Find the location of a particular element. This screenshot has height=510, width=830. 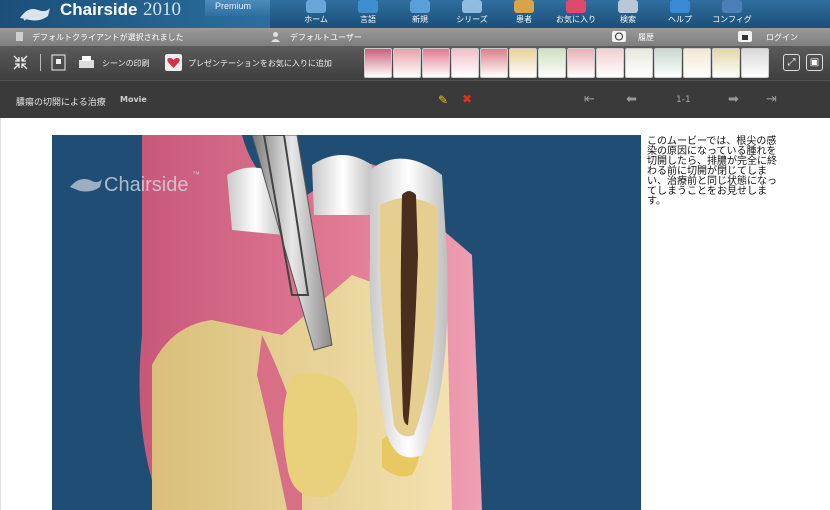

main-toolbar: ホーム 言語 新規 シリーズ 患者 お気に入り 検索 ヘルプ コンフィグ is located at coordinates (524, 14).